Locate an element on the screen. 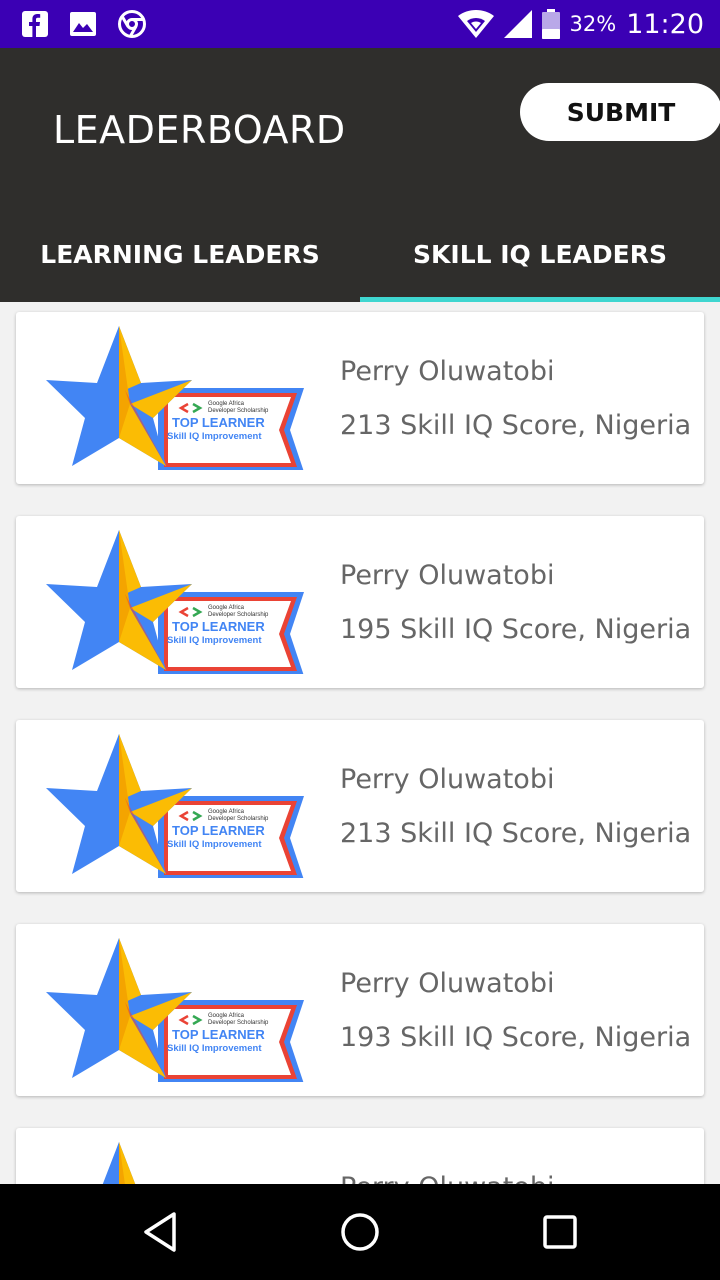 This screenshot has width=720, height=1280. tab-bar: LEARNING LEADERS SKILL IQ LEADERS is located at coordinates (360, 254).